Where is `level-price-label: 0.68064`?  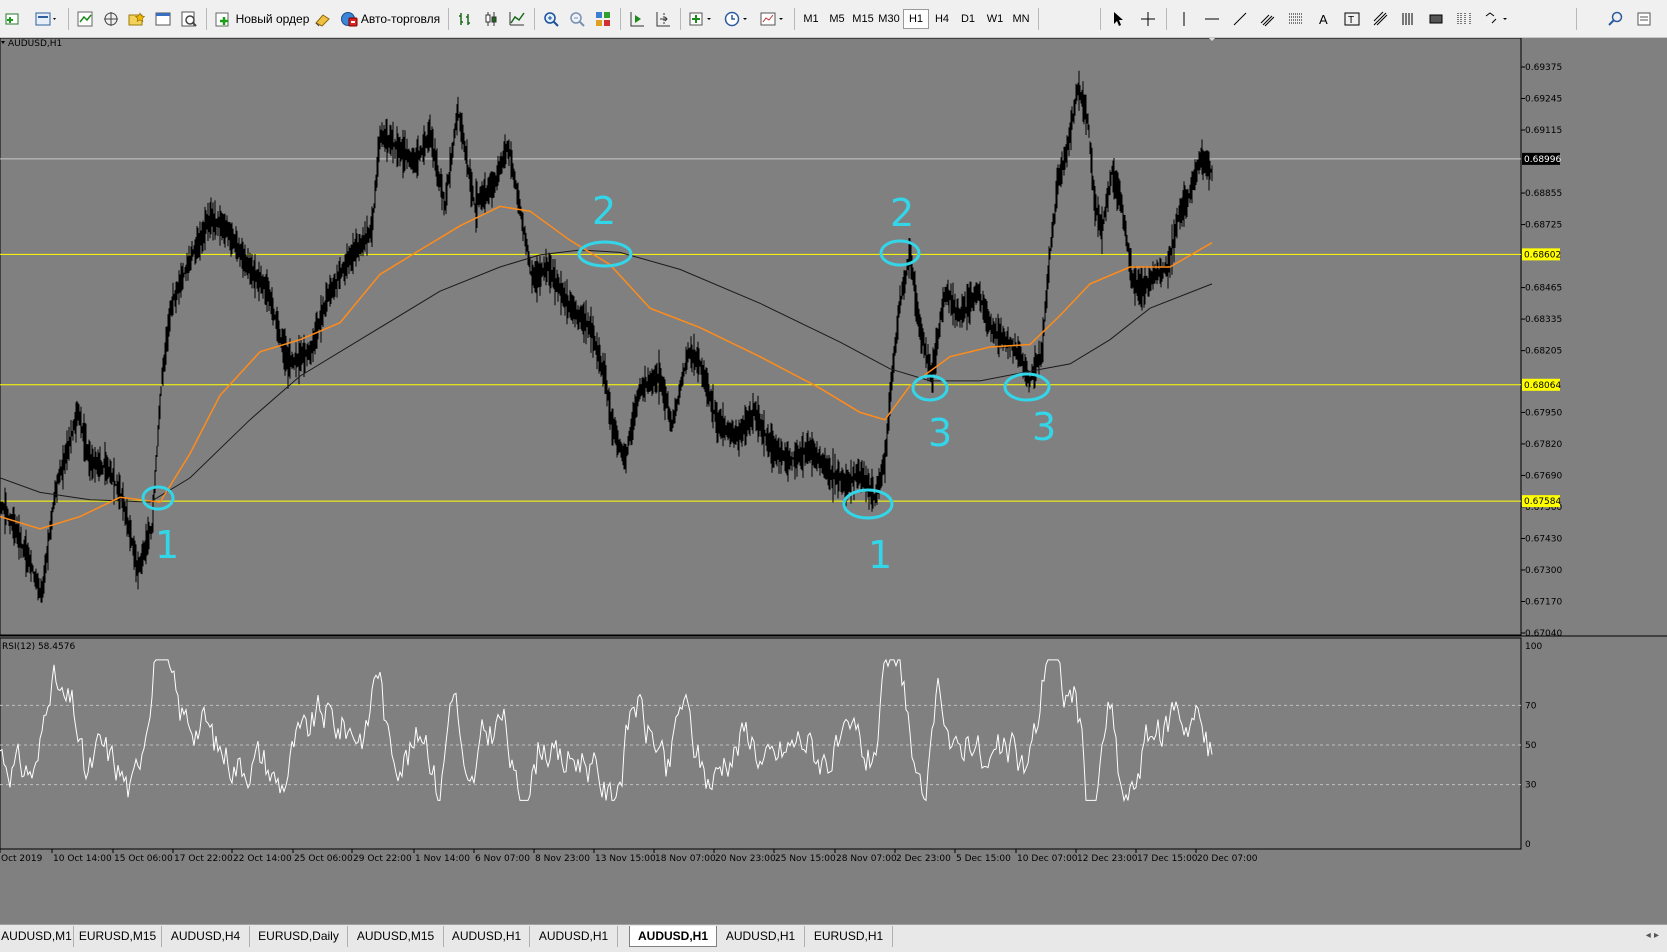
level-price-label: 0.68064 is located at coordinates (1542, 386).